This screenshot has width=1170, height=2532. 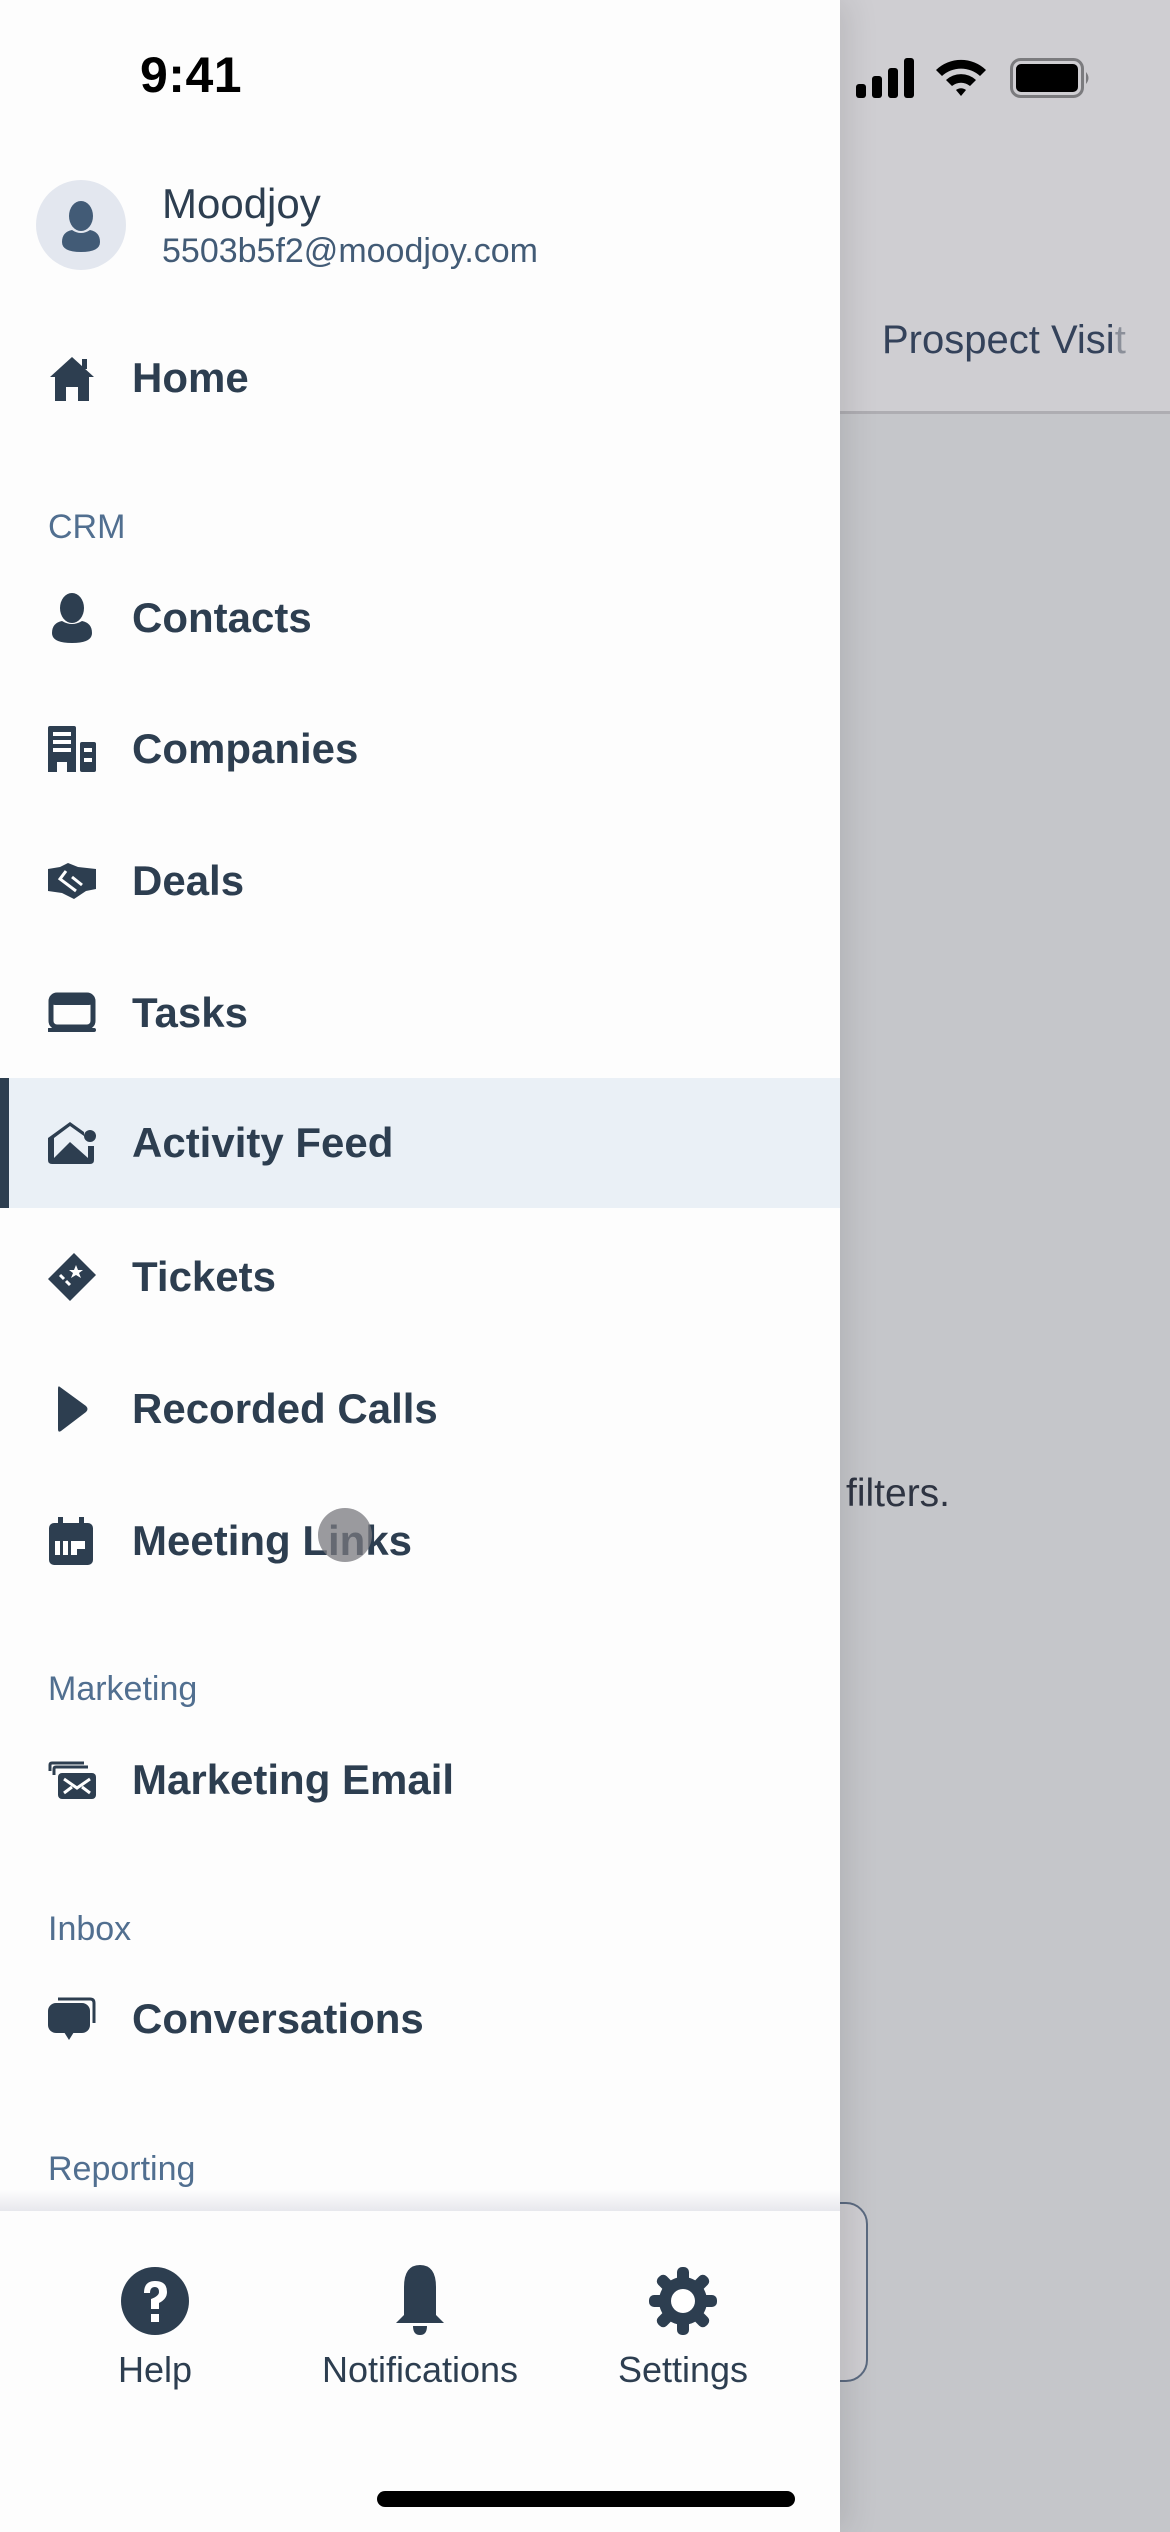 I want to click on background-tab-prospect-visits: Prospect Visit, so click(x=1004, y=340).